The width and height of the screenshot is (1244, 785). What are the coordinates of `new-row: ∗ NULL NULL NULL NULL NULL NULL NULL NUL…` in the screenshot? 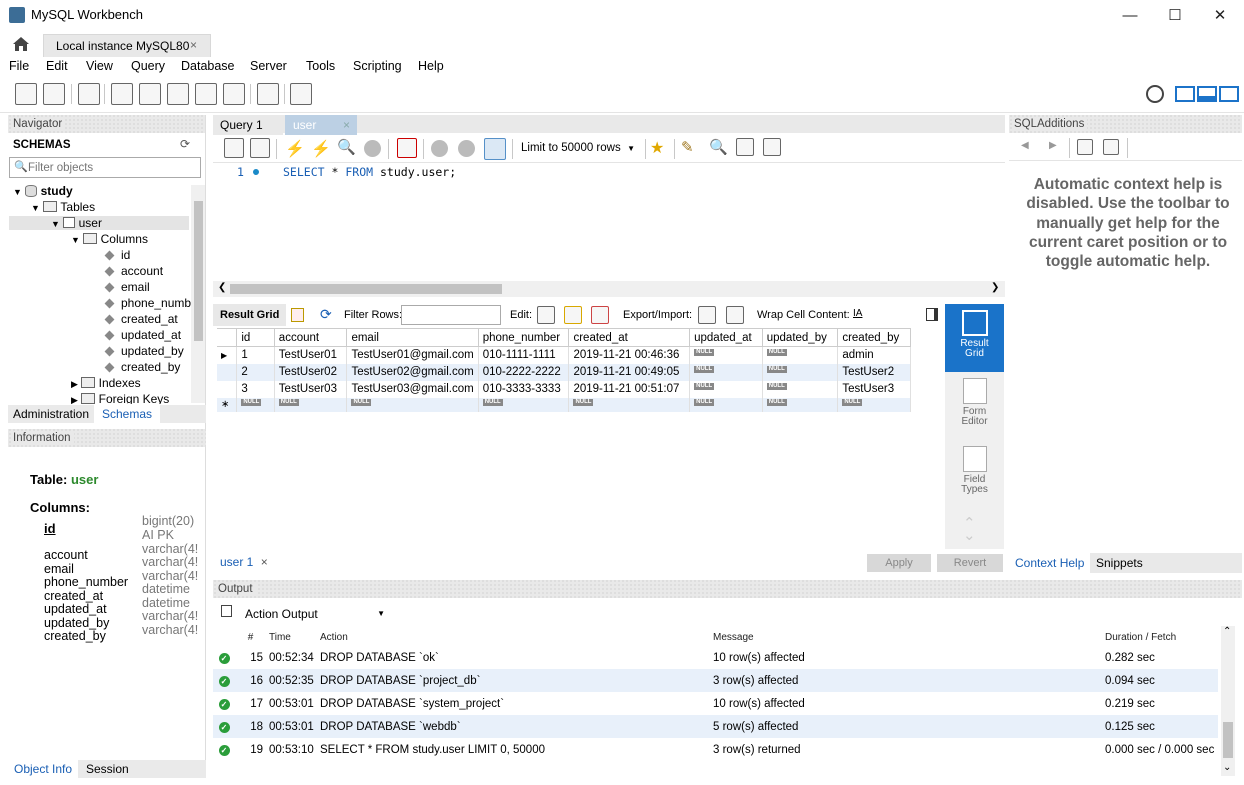 It's located at (564, 404).